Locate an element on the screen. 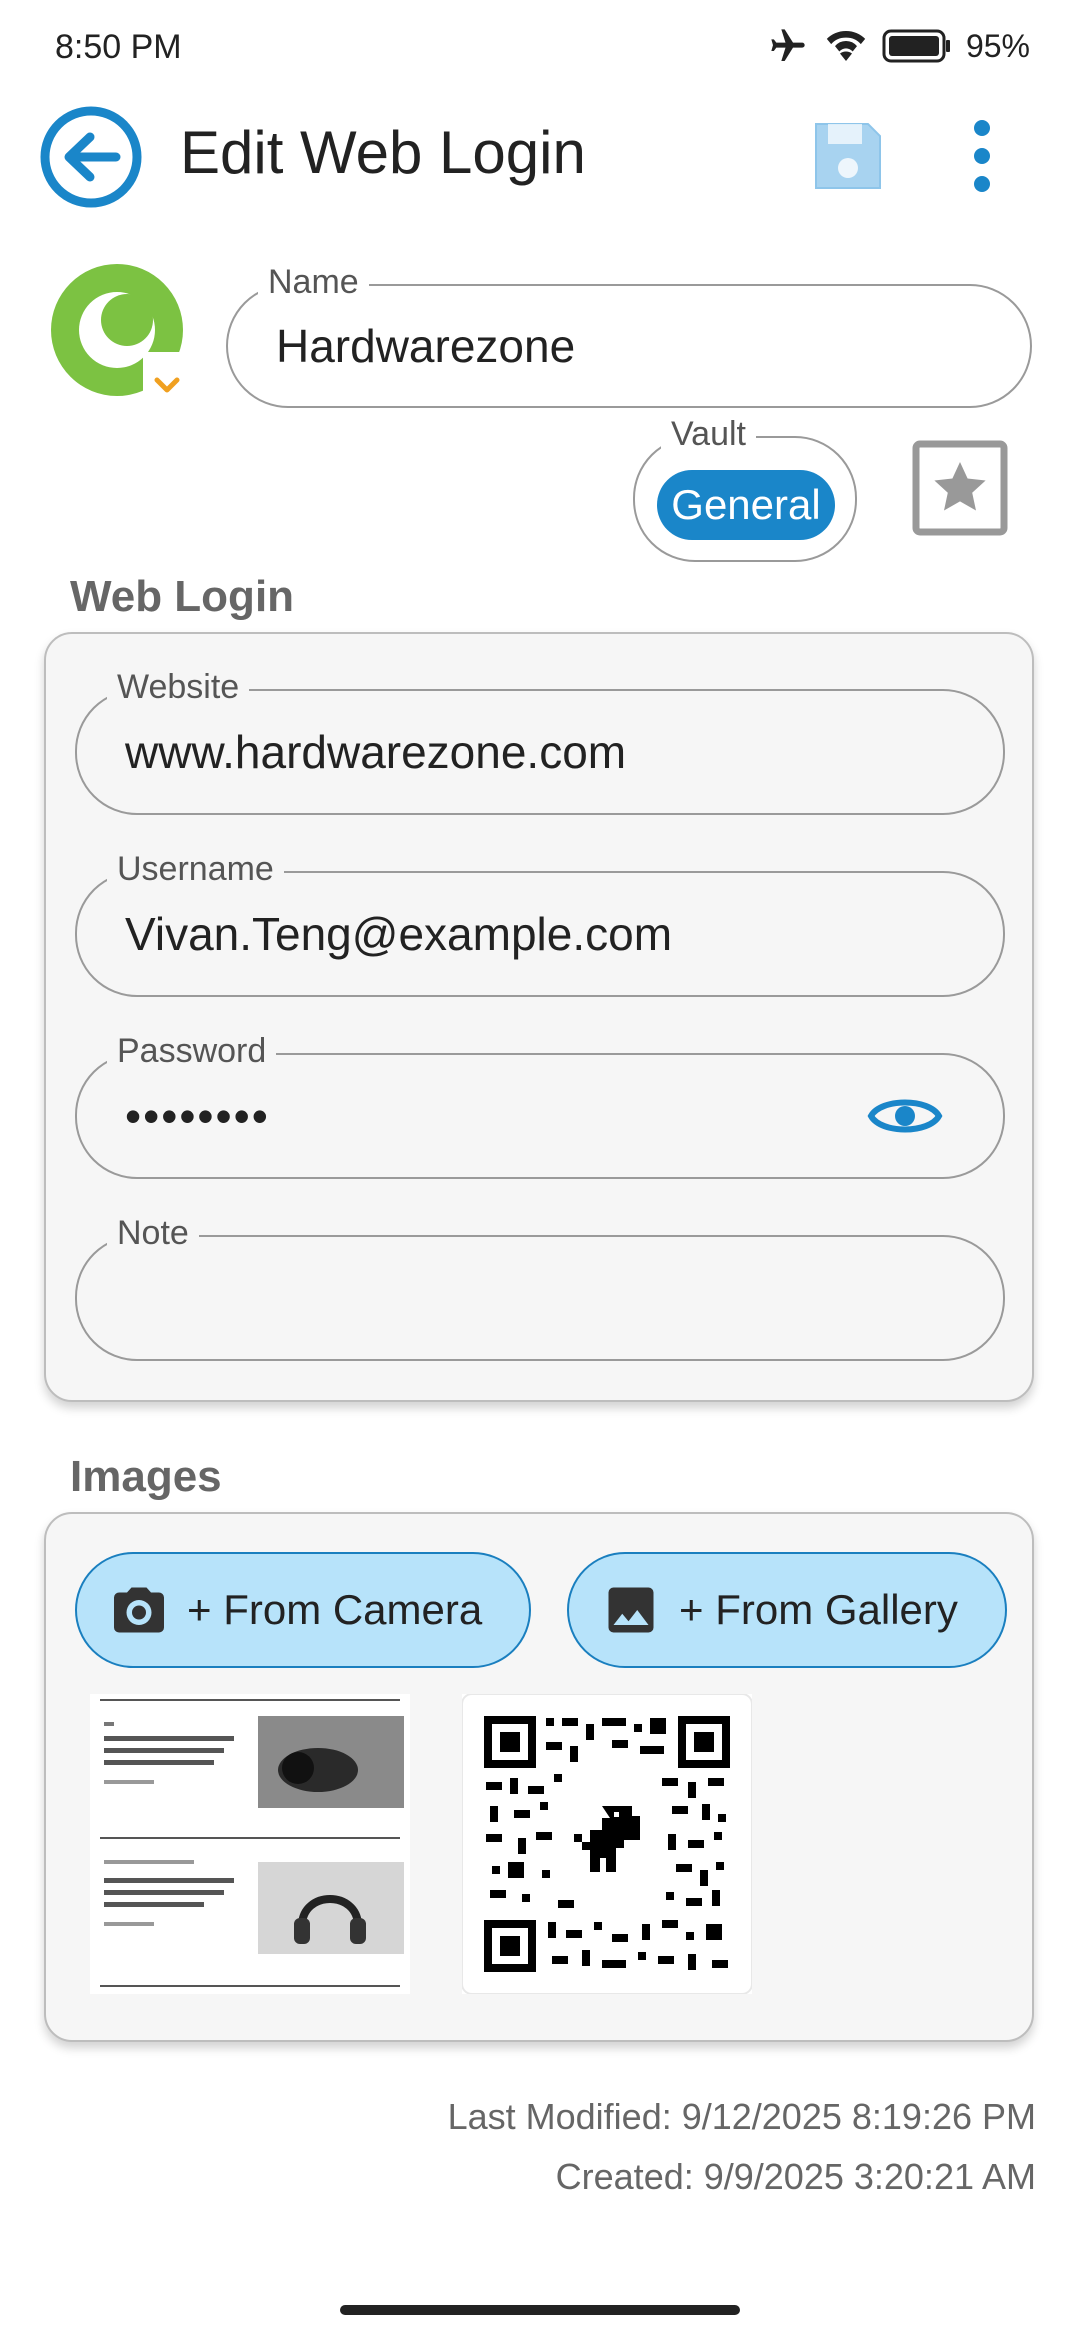 This screenshot has width=1080, height=2340. status-icons: 95% is located at coordinates (898, 46).